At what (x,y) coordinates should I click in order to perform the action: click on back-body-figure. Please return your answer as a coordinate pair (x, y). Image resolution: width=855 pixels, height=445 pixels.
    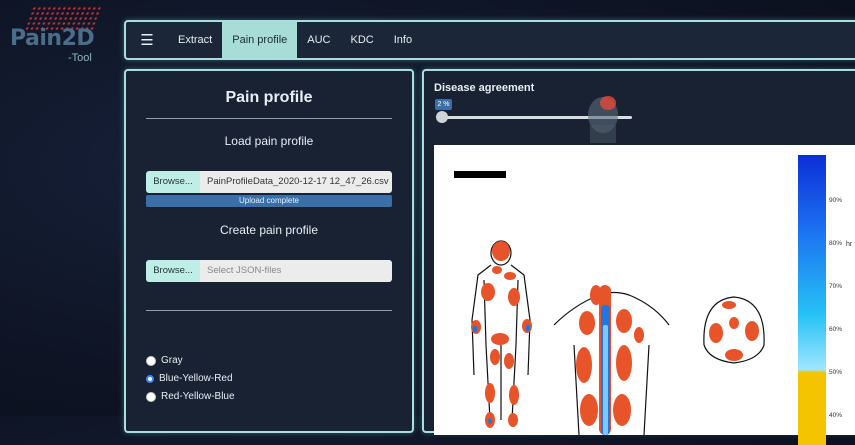
    Looking at the image, I should click on (611, 363).